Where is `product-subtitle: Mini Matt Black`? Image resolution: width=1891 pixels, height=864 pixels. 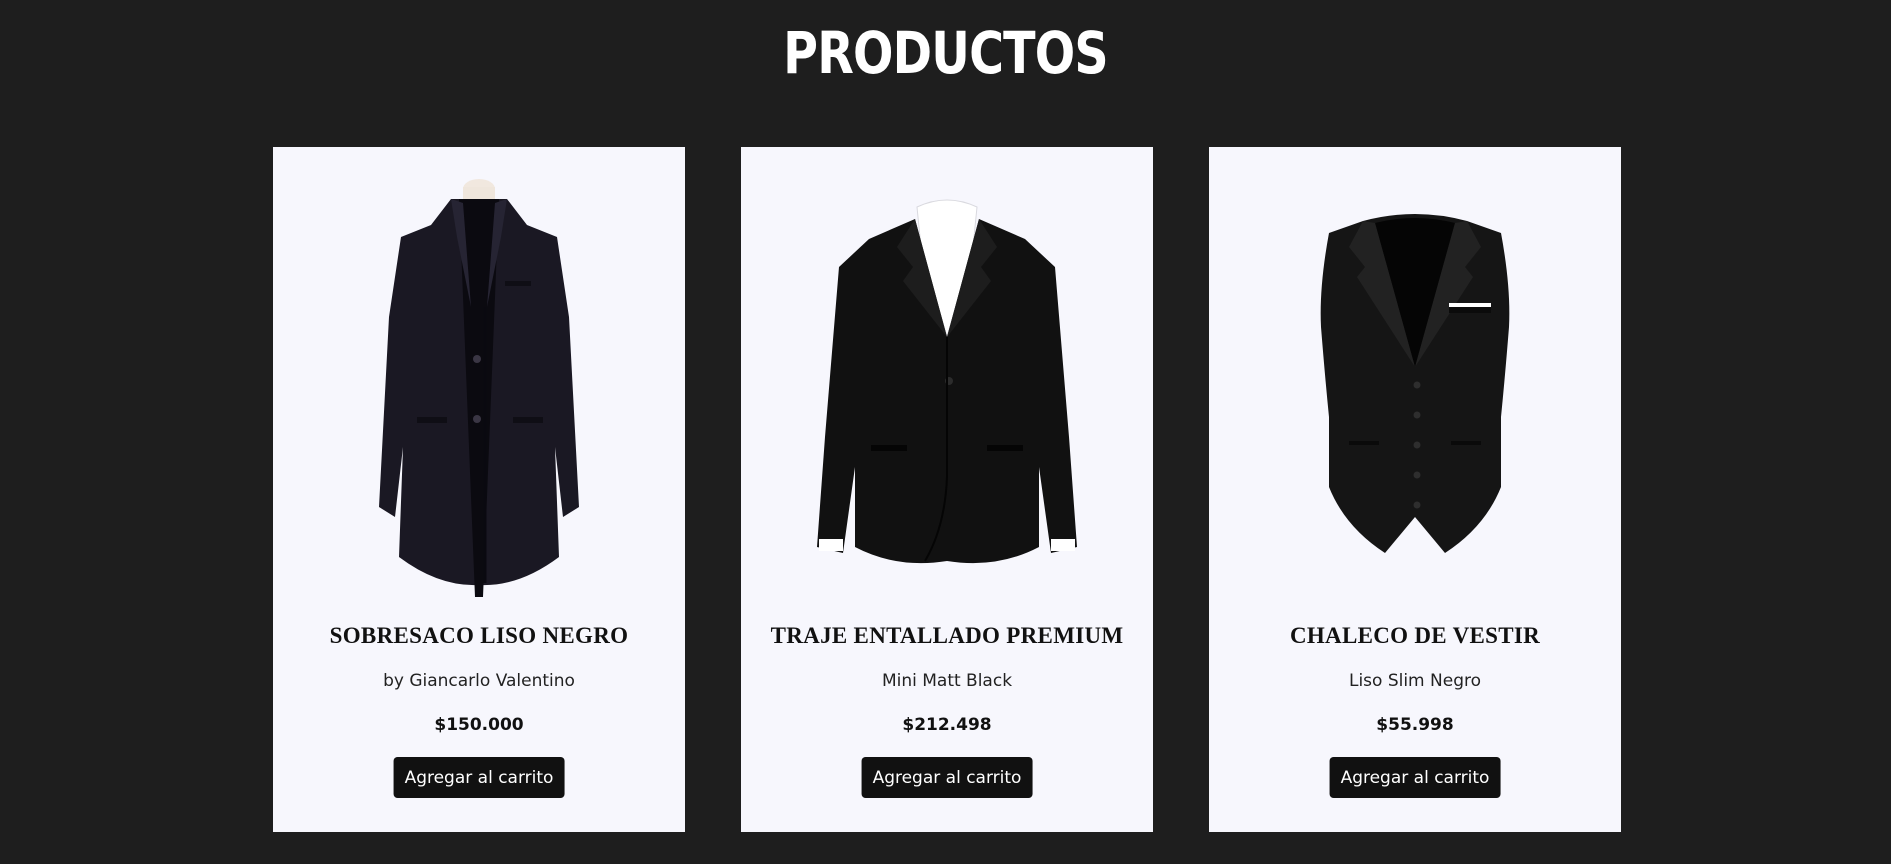 product-subtitle: Mini Matt Black is located at coordinates (947, 681).